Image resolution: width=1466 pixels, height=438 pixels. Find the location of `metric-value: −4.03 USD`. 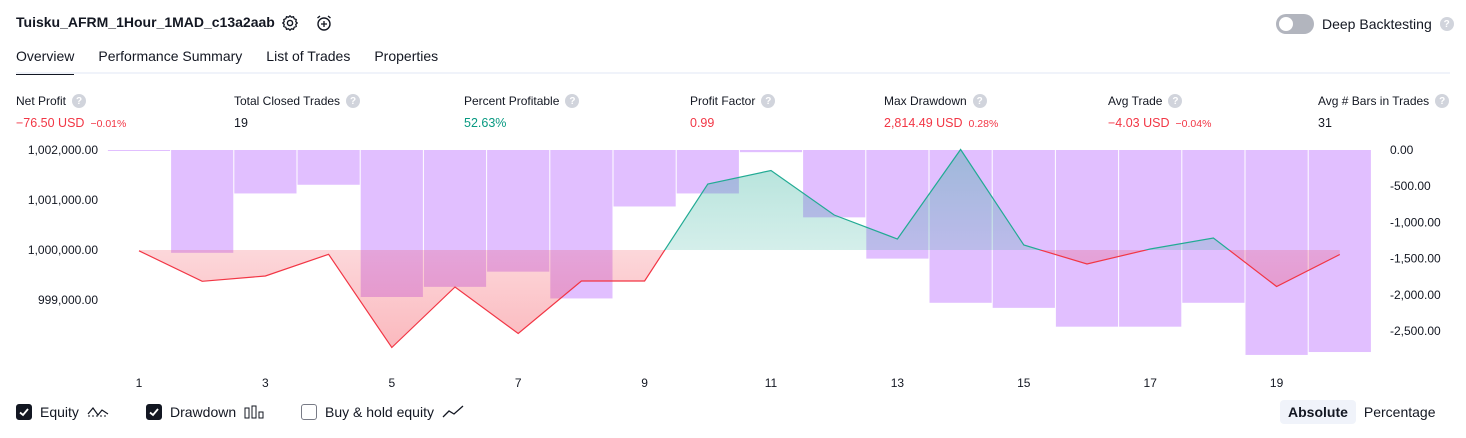

metric-value: −4.03 USD is located at coordinates (1139, 123).